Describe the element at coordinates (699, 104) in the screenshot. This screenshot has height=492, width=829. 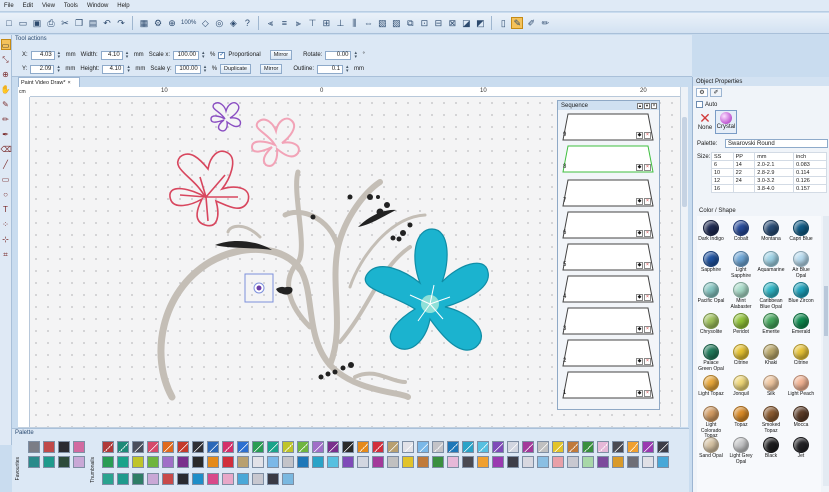
I see `auto-checkbox` at that location.